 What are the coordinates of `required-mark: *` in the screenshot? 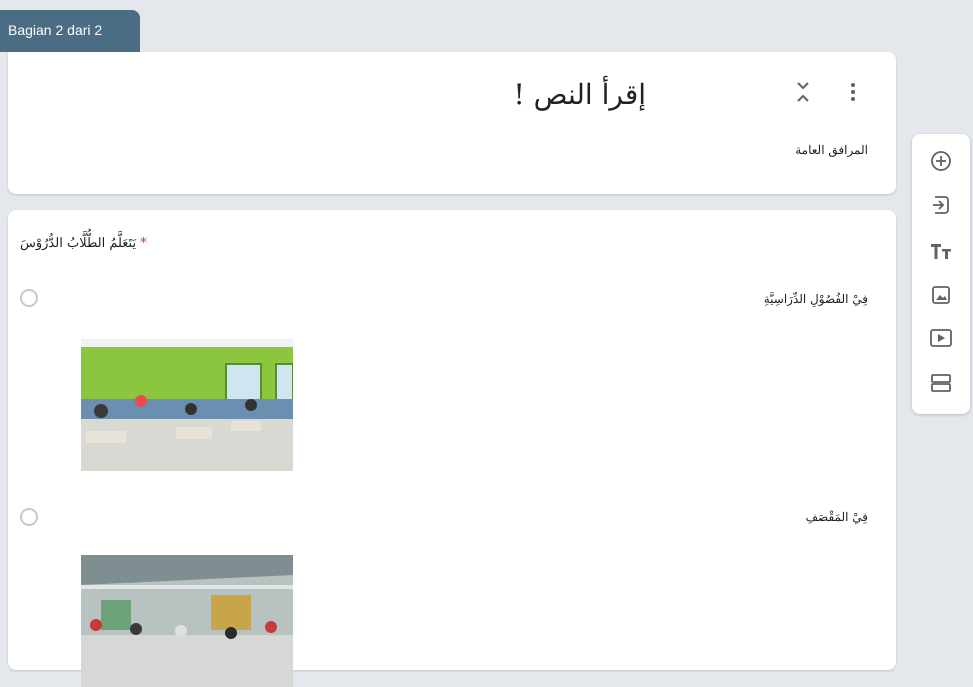 It's located at (143, 243).